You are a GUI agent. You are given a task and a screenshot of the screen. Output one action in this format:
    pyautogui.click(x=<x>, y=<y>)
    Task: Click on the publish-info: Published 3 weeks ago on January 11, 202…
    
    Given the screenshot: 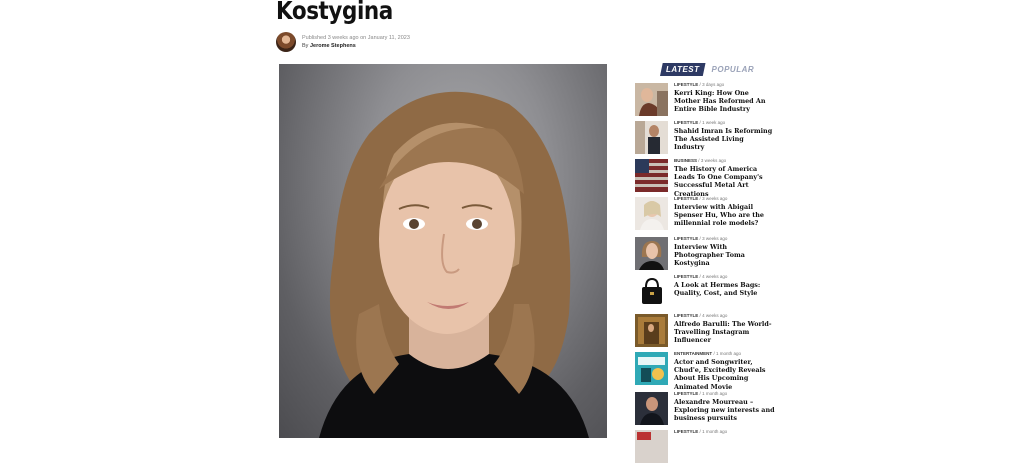 What is the action you would take?
    pyautogui.click(x=356, y=38)
    